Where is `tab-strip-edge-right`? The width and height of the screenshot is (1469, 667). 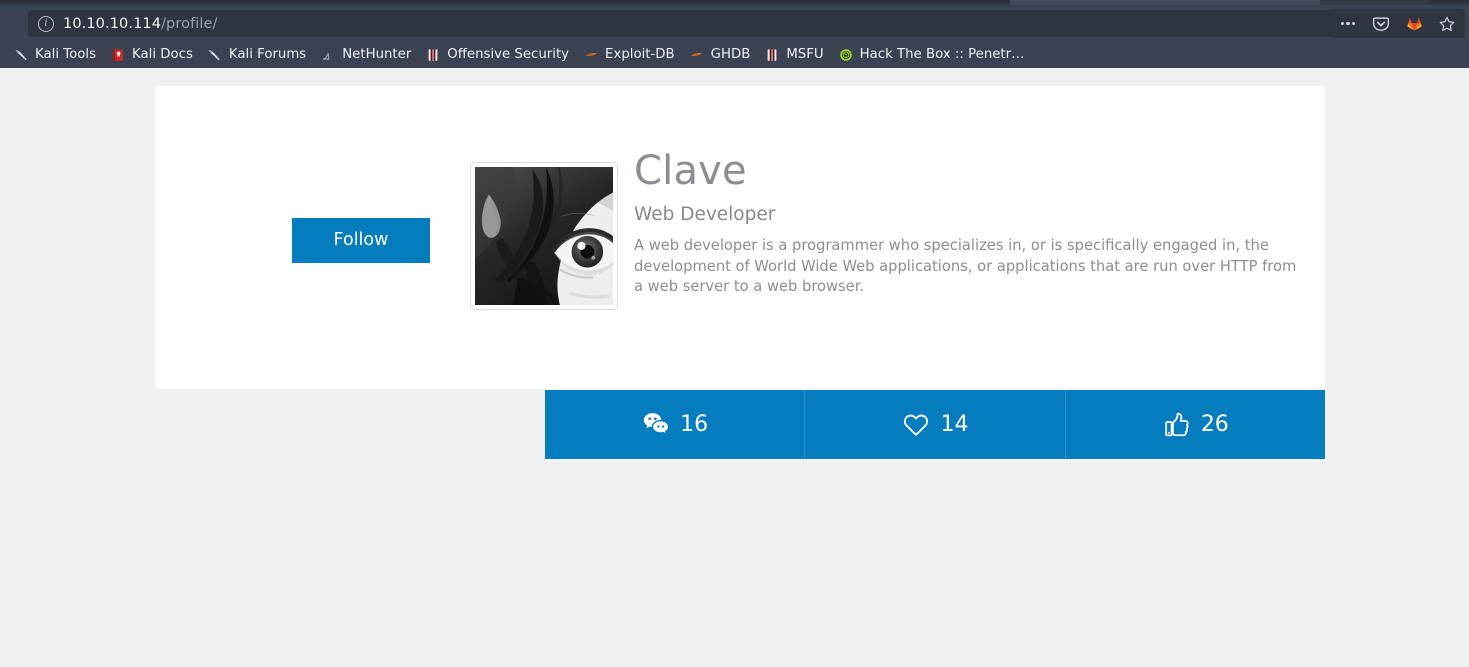 tab-strip-edge-right is located at coordinates (1449, 1).